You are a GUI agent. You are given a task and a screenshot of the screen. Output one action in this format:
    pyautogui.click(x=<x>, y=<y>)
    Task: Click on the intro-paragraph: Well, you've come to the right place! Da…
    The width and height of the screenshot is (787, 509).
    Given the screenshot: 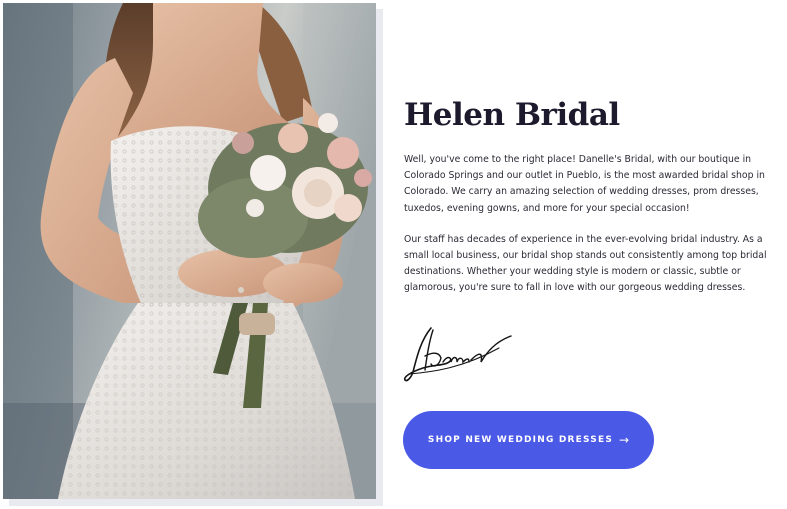 What is the action you would take?
    pyautogui.click(x=584, y=184)
    